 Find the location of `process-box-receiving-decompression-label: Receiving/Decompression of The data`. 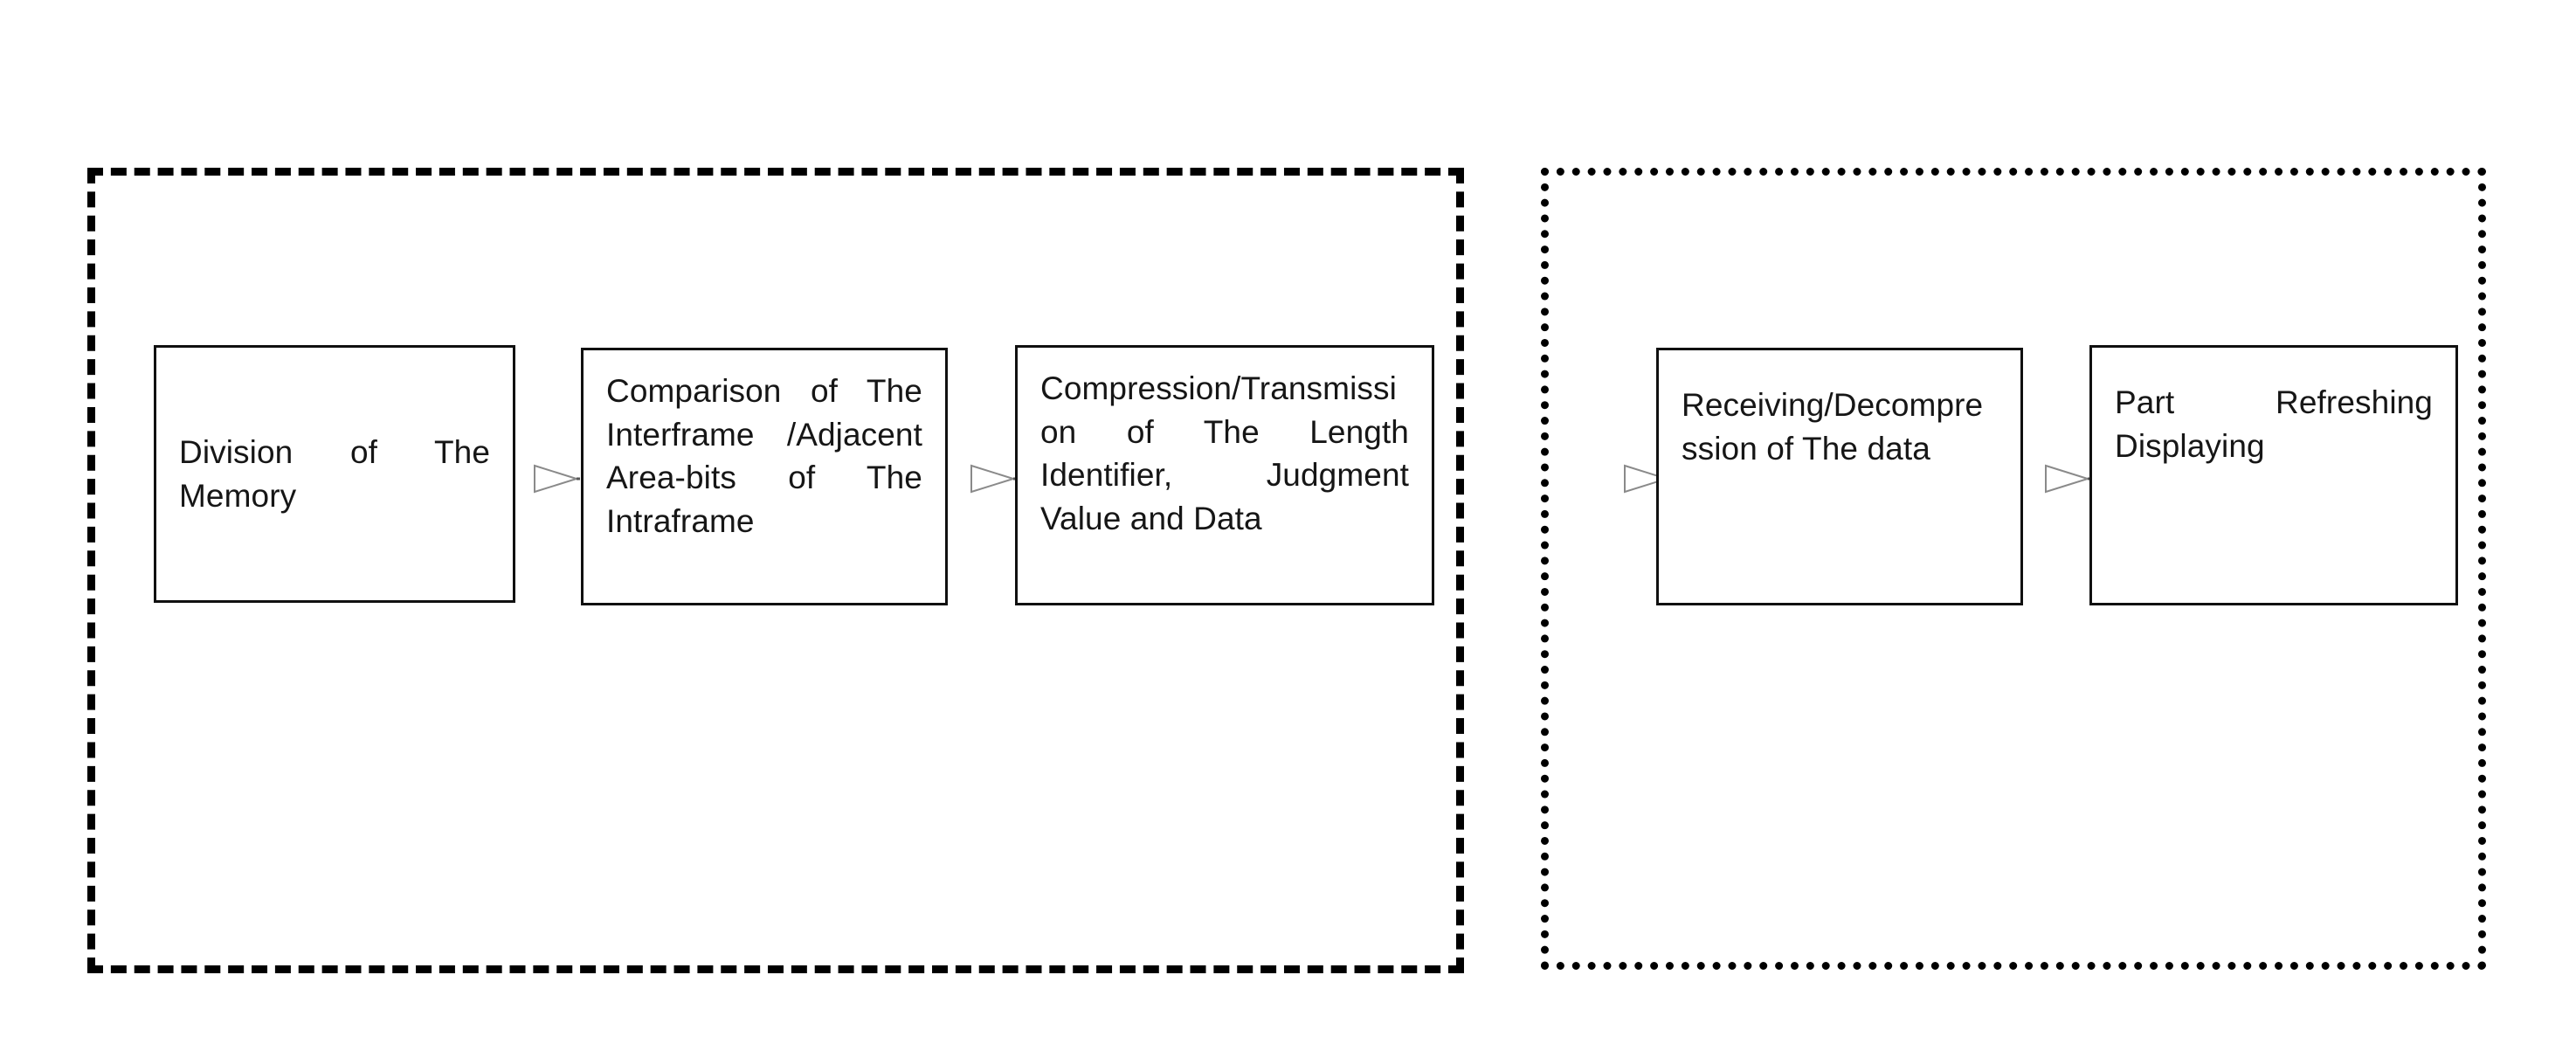

process-box-receiving-decompression-label: Receiving/Decompression of The data is located at coordinates (1833, 427).